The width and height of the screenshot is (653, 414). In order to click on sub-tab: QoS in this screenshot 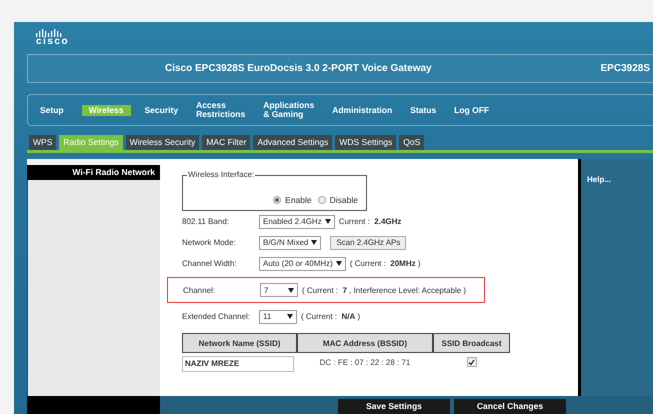, I will do `click(411, 142)`.